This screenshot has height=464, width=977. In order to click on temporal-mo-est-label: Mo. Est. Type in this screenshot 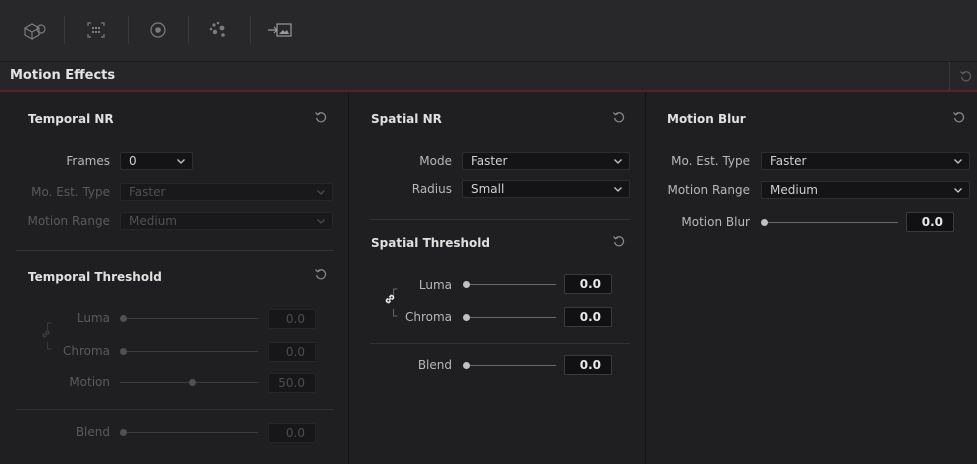, I will do `click(70, 192)`.